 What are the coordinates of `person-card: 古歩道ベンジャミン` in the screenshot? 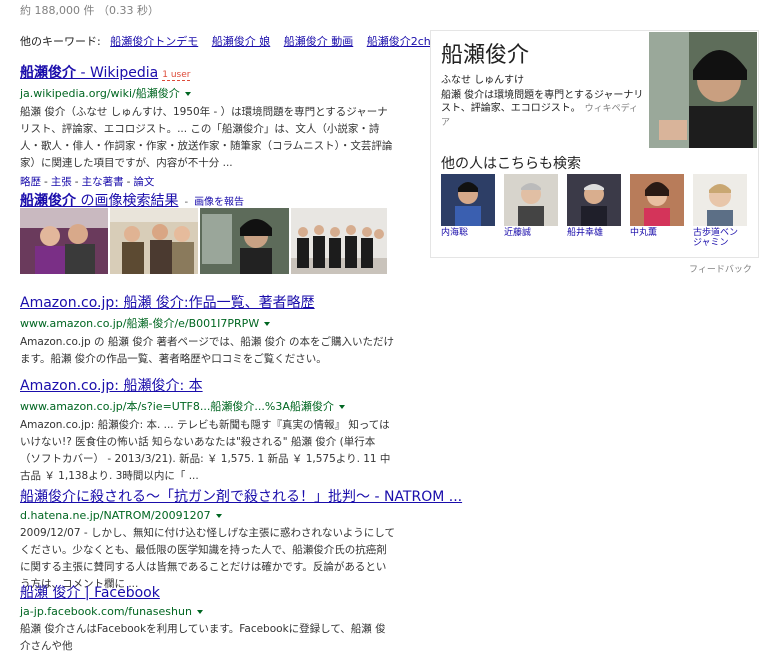 It's located at (720, 211).